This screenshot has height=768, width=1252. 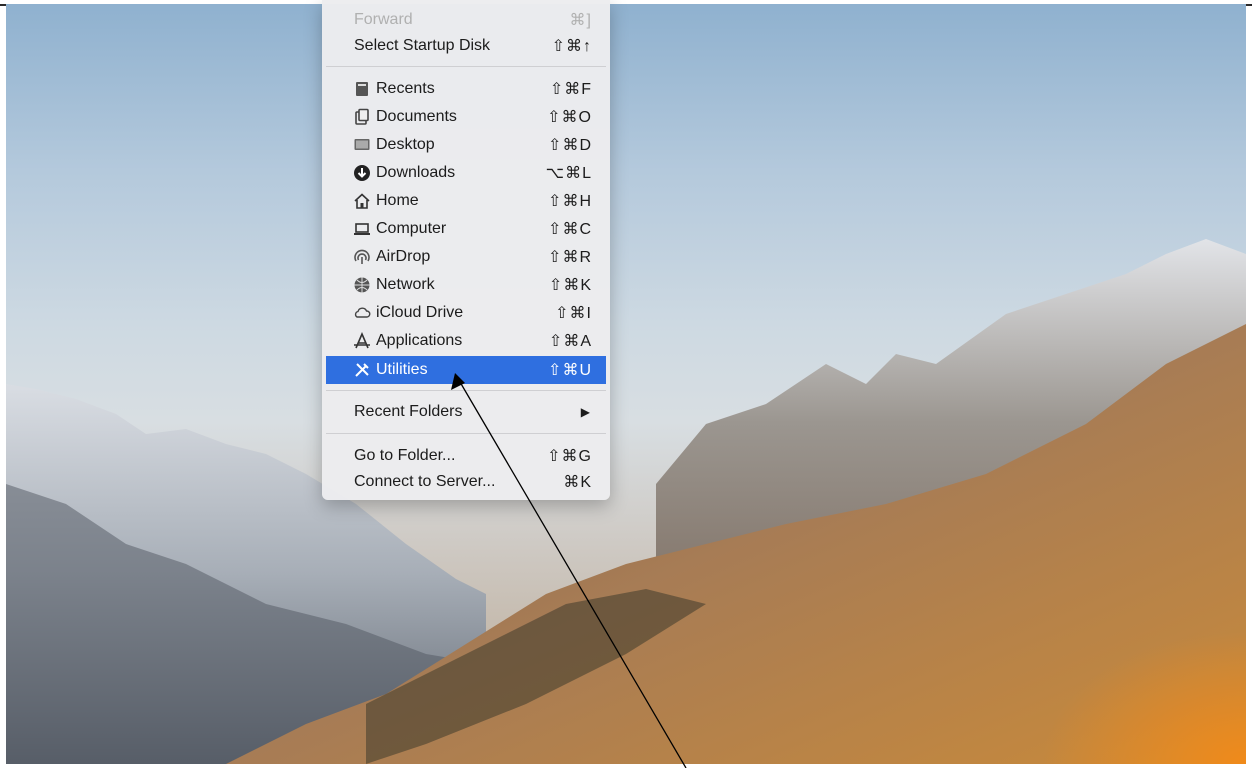 What do you see at coordinates (422, 45) in the screenshot?
I see `menu-item-label: Select Startup Disk` at bounding box center [422, 45].